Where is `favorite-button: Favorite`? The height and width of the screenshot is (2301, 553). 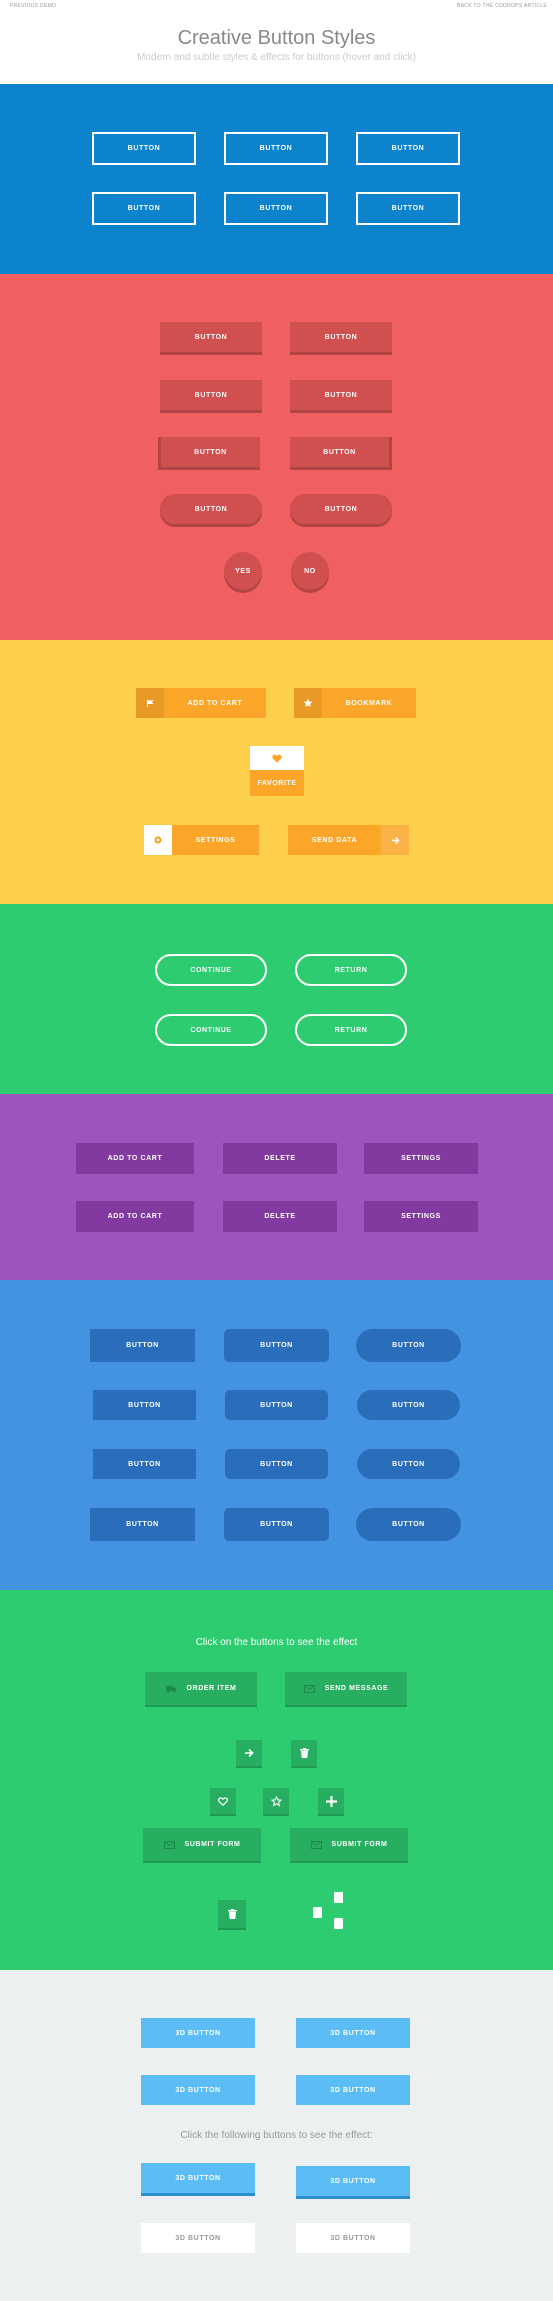 favorite-button: Favorite is located at coordinates (277, 771).